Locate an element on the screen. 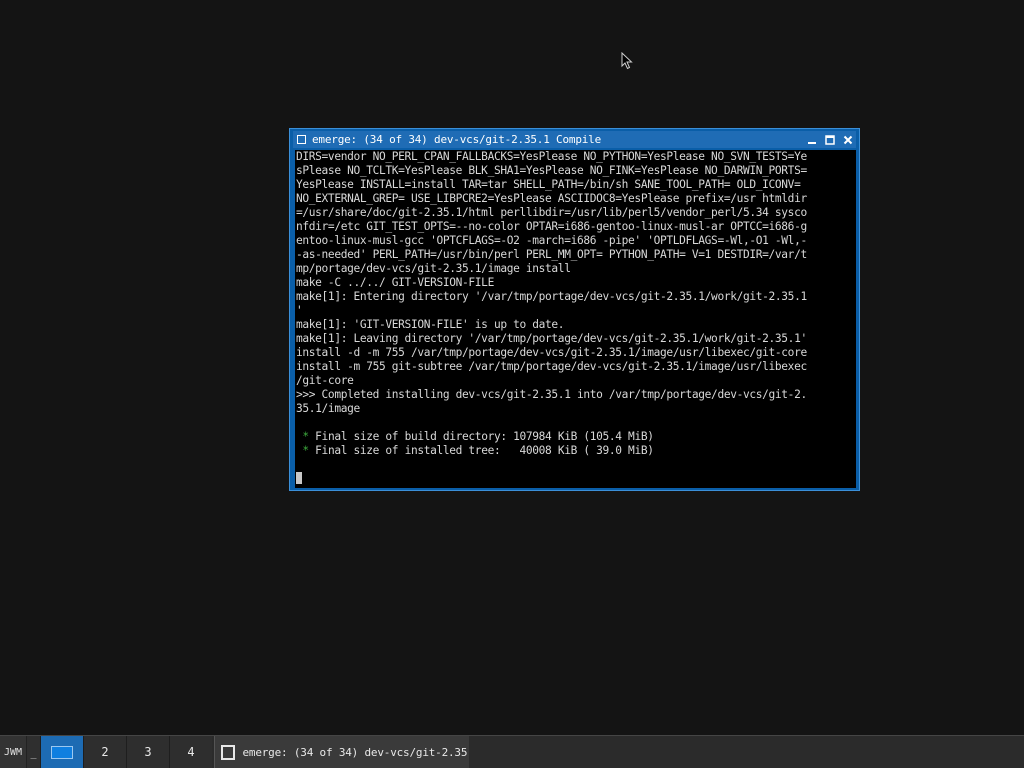  minimize-button is located at coordinates (812, 139).